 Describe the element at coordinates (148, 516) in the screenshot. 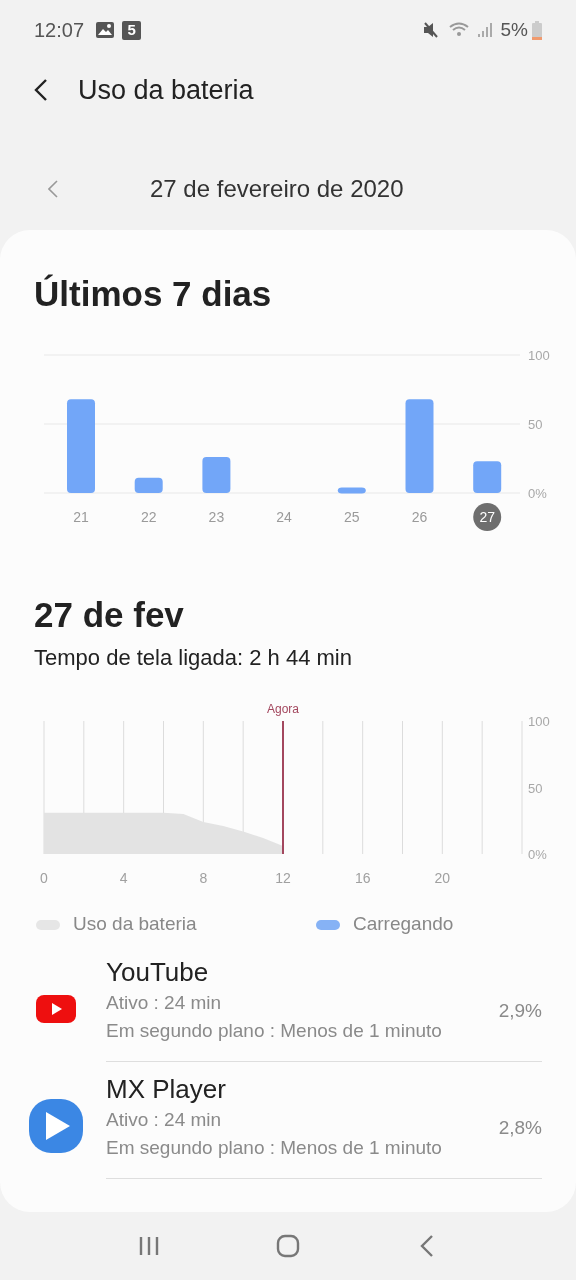

I see `day-label: 22` at that location.